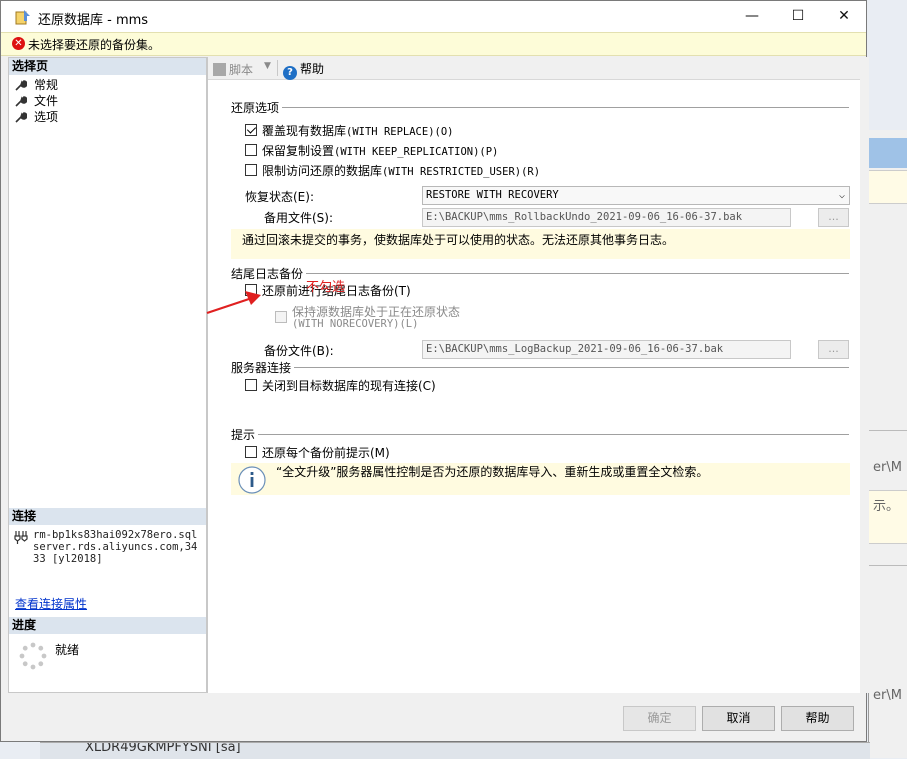 Image resolution: width=907 pixels, height=759 pixels. Describe the element at coordinates (107, 625) in the screenshot. I see `progress-header: 进度` at that location.